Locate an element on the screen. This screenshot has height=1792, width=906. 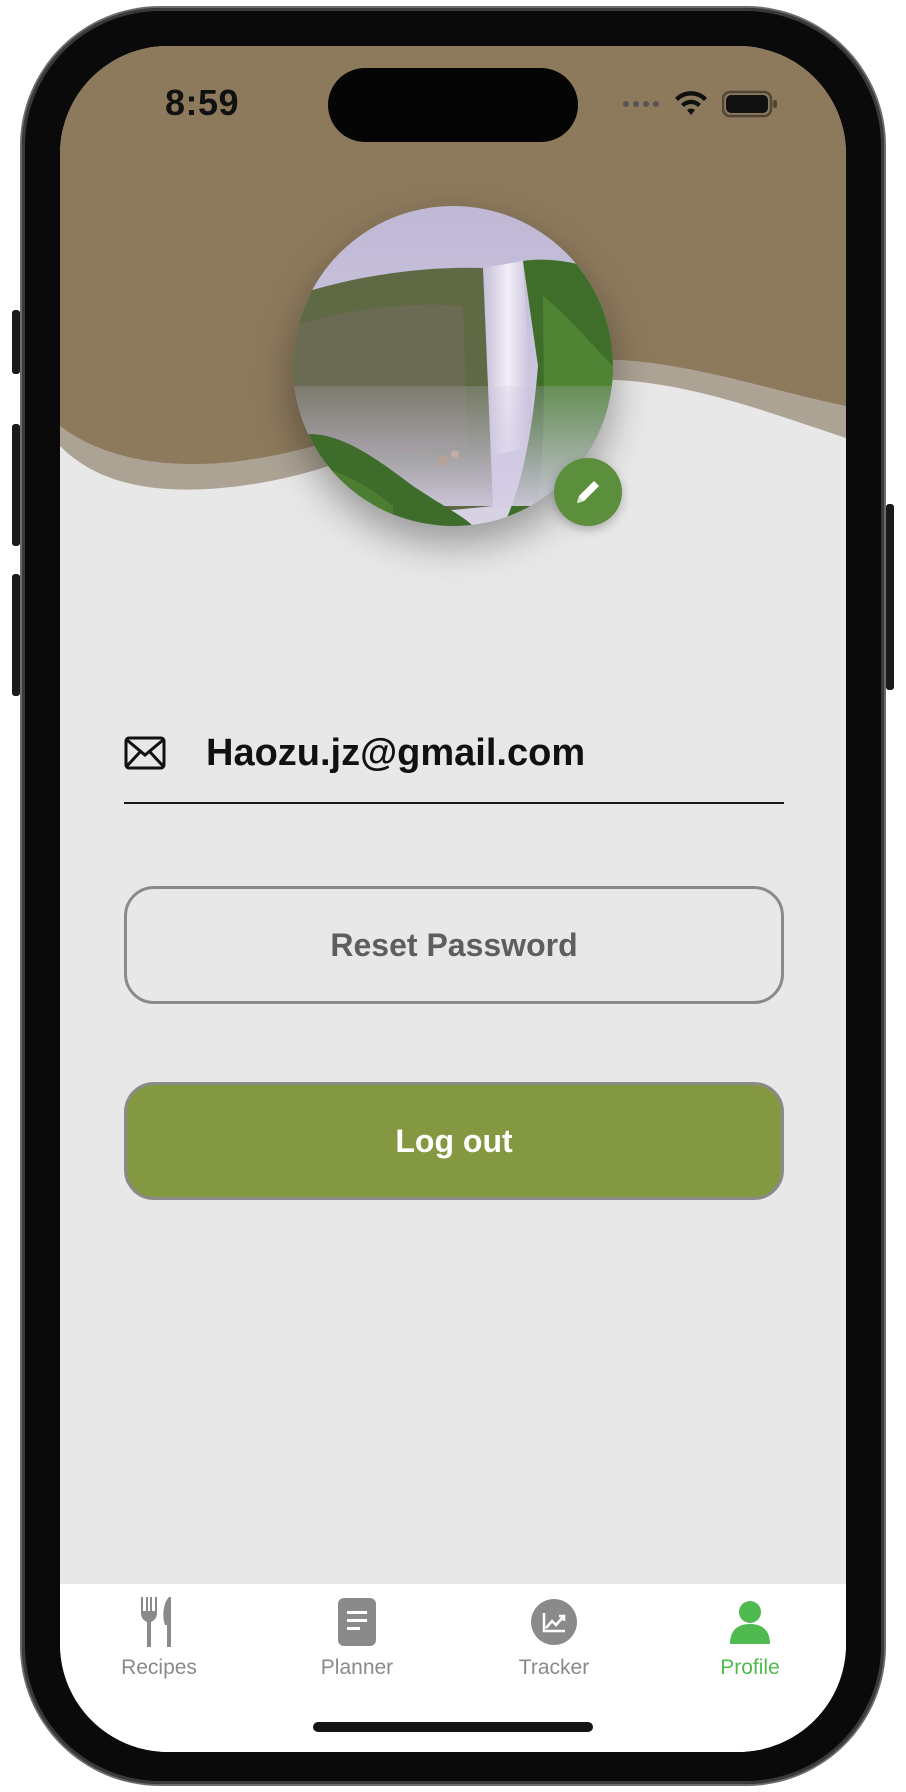
fork-knife-icon is located at coordinates (156, 1622).